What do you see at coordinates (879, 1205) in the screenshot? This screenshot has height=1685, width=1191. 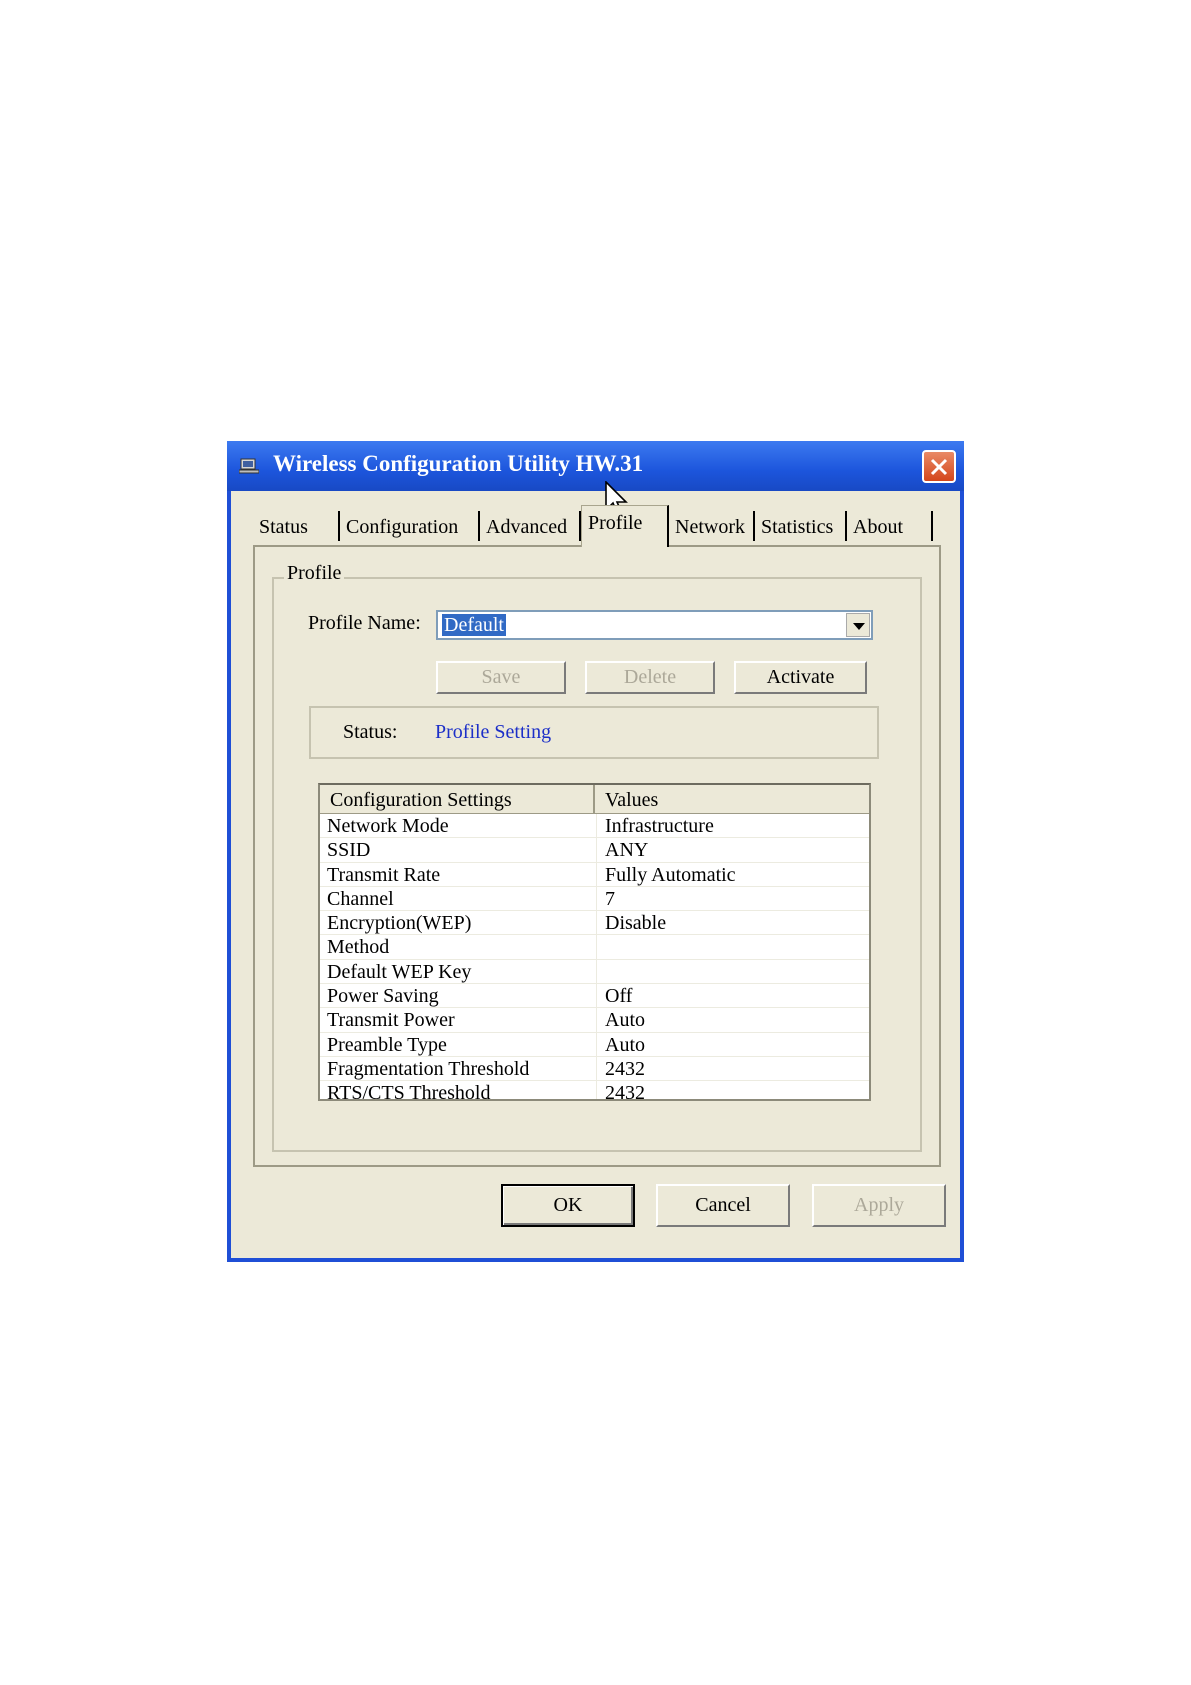 I see `apply-button: Apply` at bounding box center [879, 1205].